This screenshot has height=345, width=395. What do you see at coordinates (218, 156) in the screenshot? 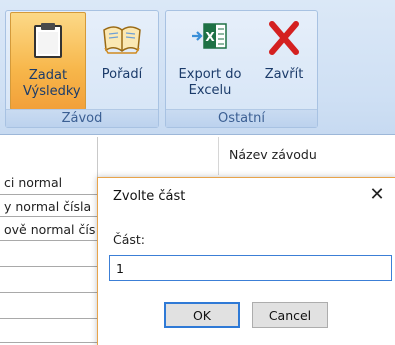
I see `header-separator` at bounding box center [218, 156].